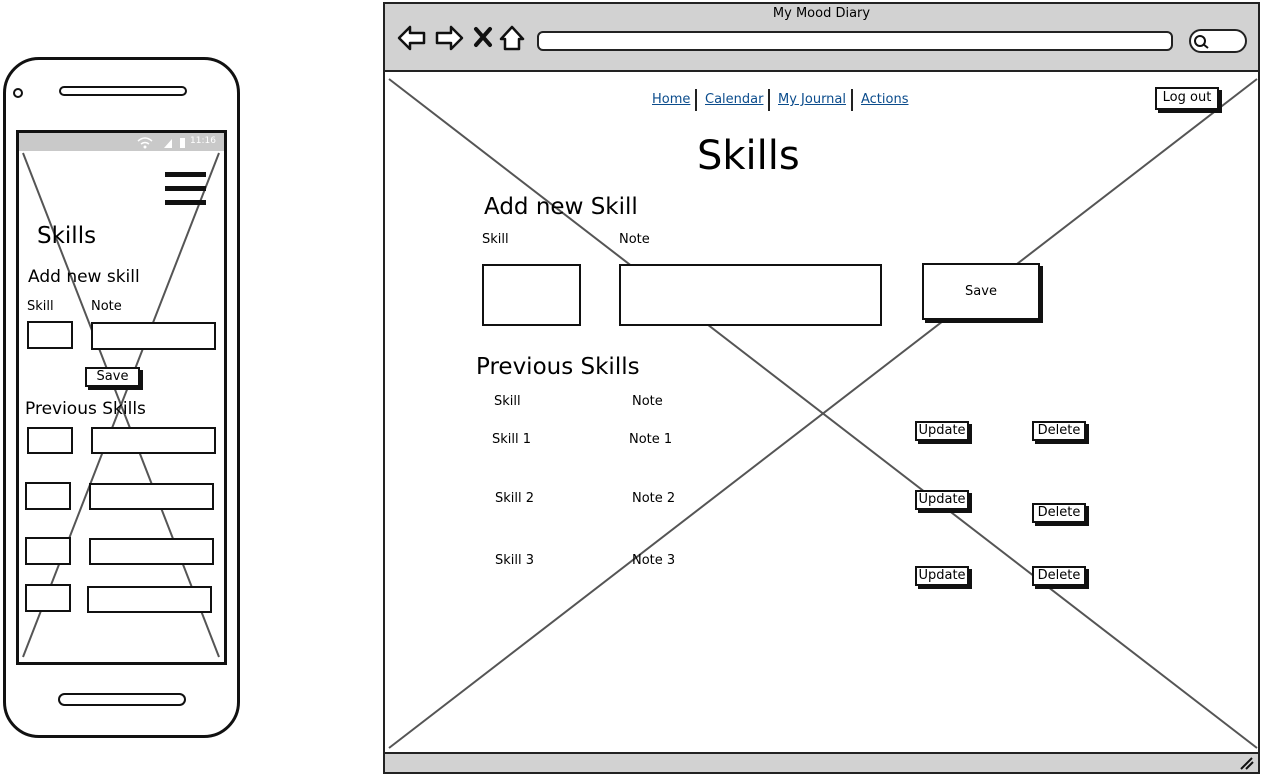 This screenshot has width=1263, height=776. I want to click on phone-clock: 11:16, so click(203, 141).